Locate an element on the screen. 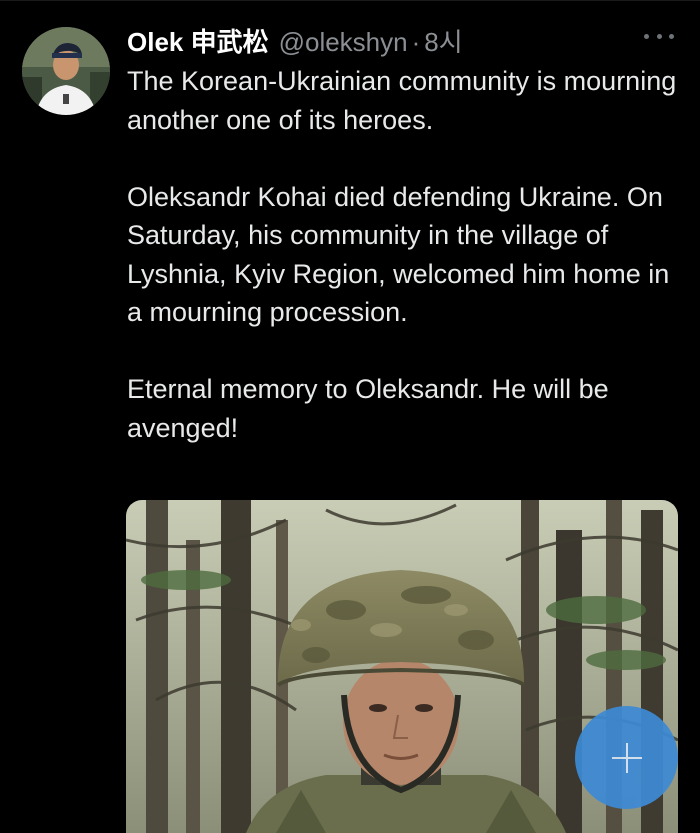 This screenshot has width=700, height=833. author-handle: @olekshyn is located at coordinates (343, 42).